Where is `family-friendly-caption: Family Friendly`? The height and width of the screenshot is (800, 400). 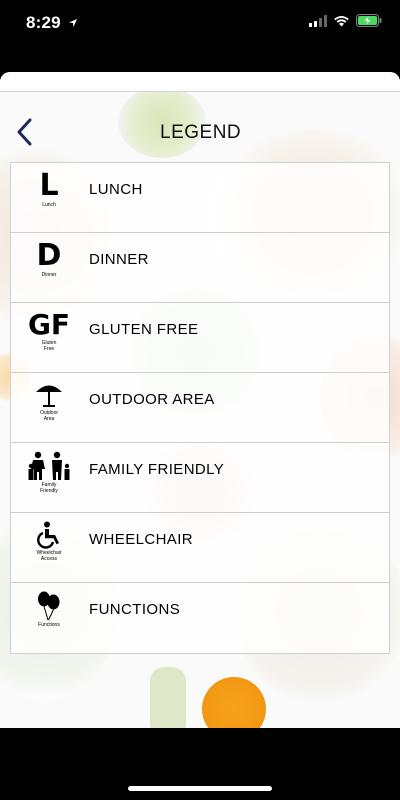 family-friendly-caption: Family Friendly is located at coordinates (49, 488).